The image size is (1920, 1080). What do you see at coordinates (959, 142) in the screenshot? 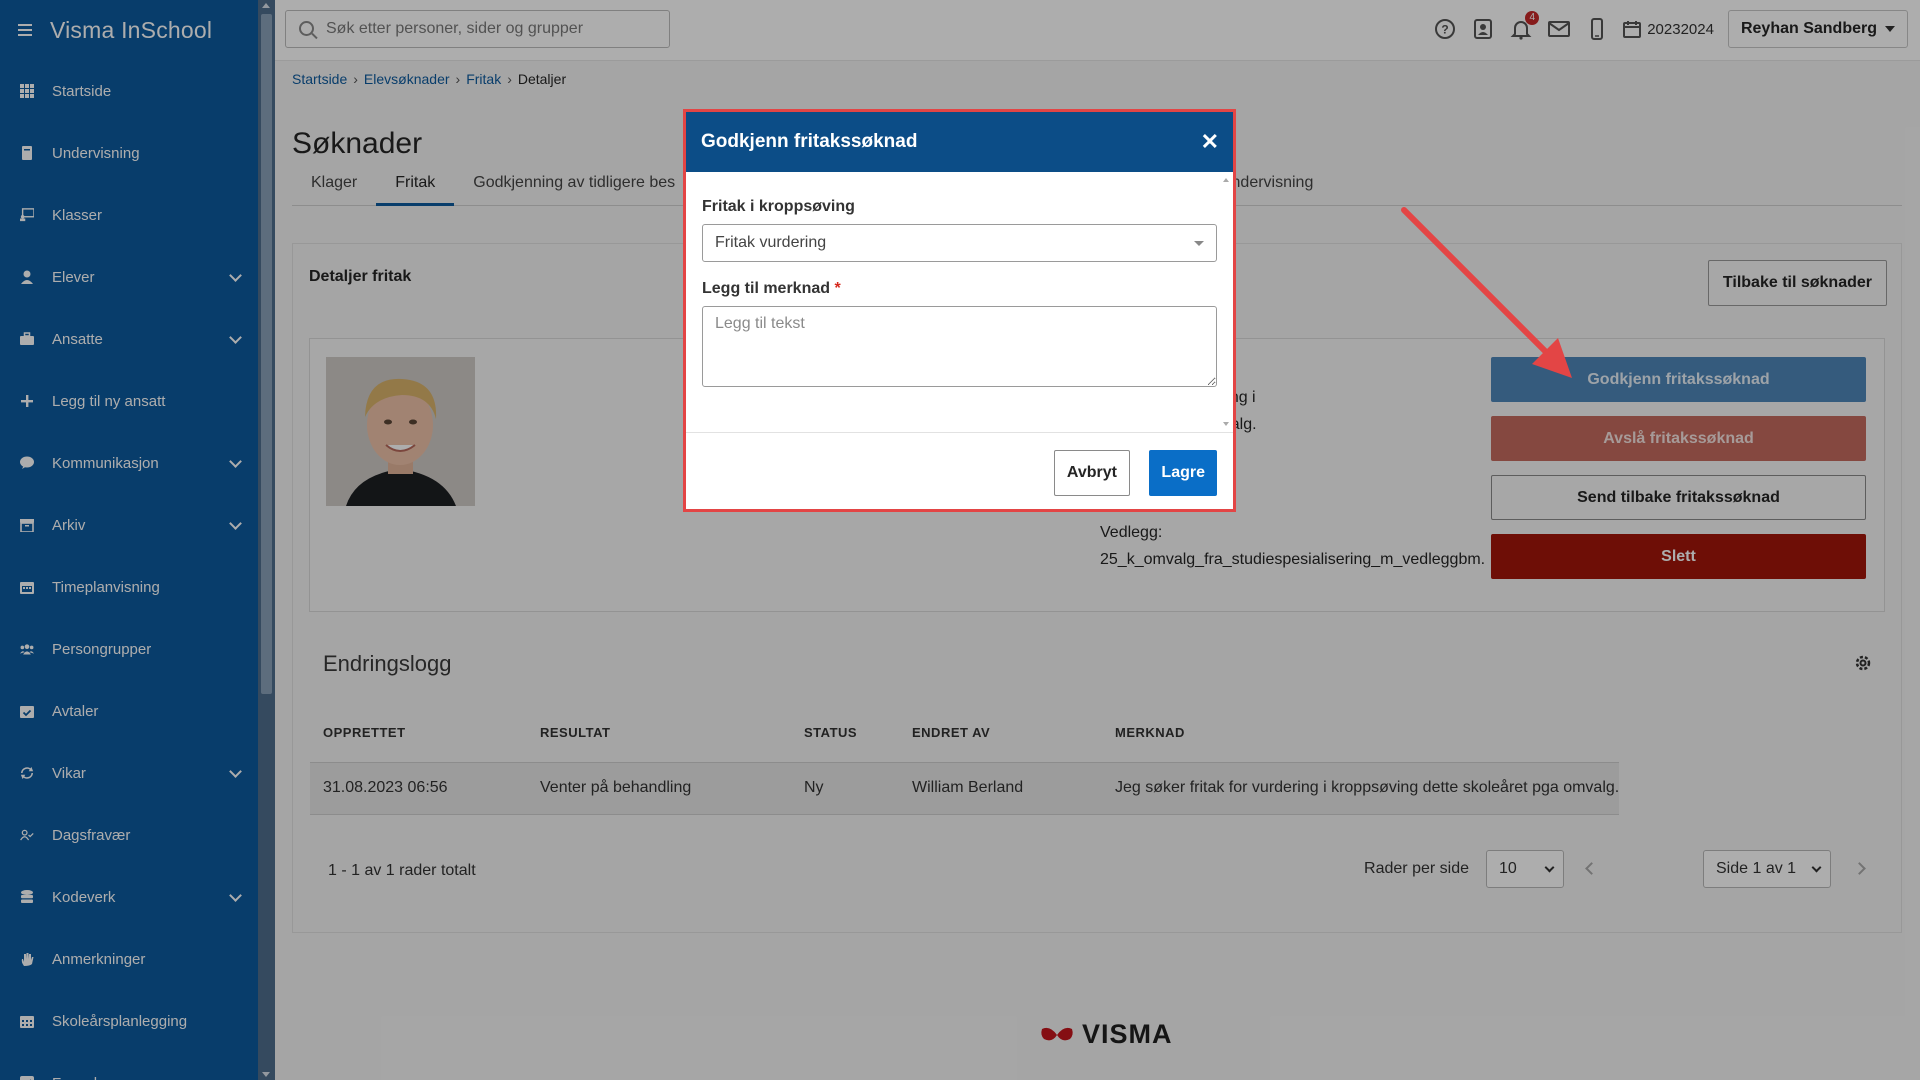
I see `dialog-header: Godkjenn fritakssøknad ✕` at bounding box center [959, 142].